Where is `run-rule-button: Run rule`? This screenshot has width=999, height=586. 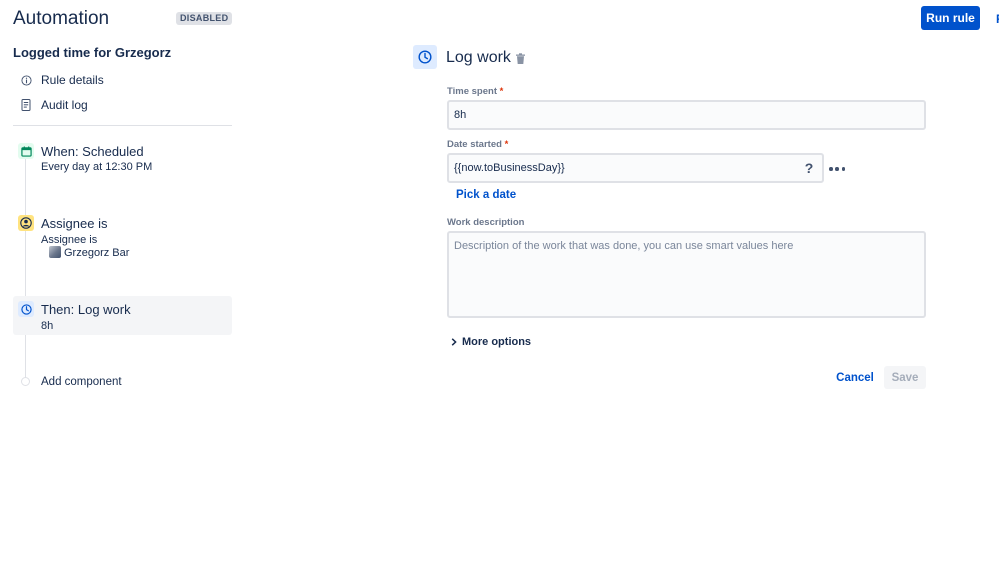 run-rule-button: Run rule is located at coordinates (950, 18).